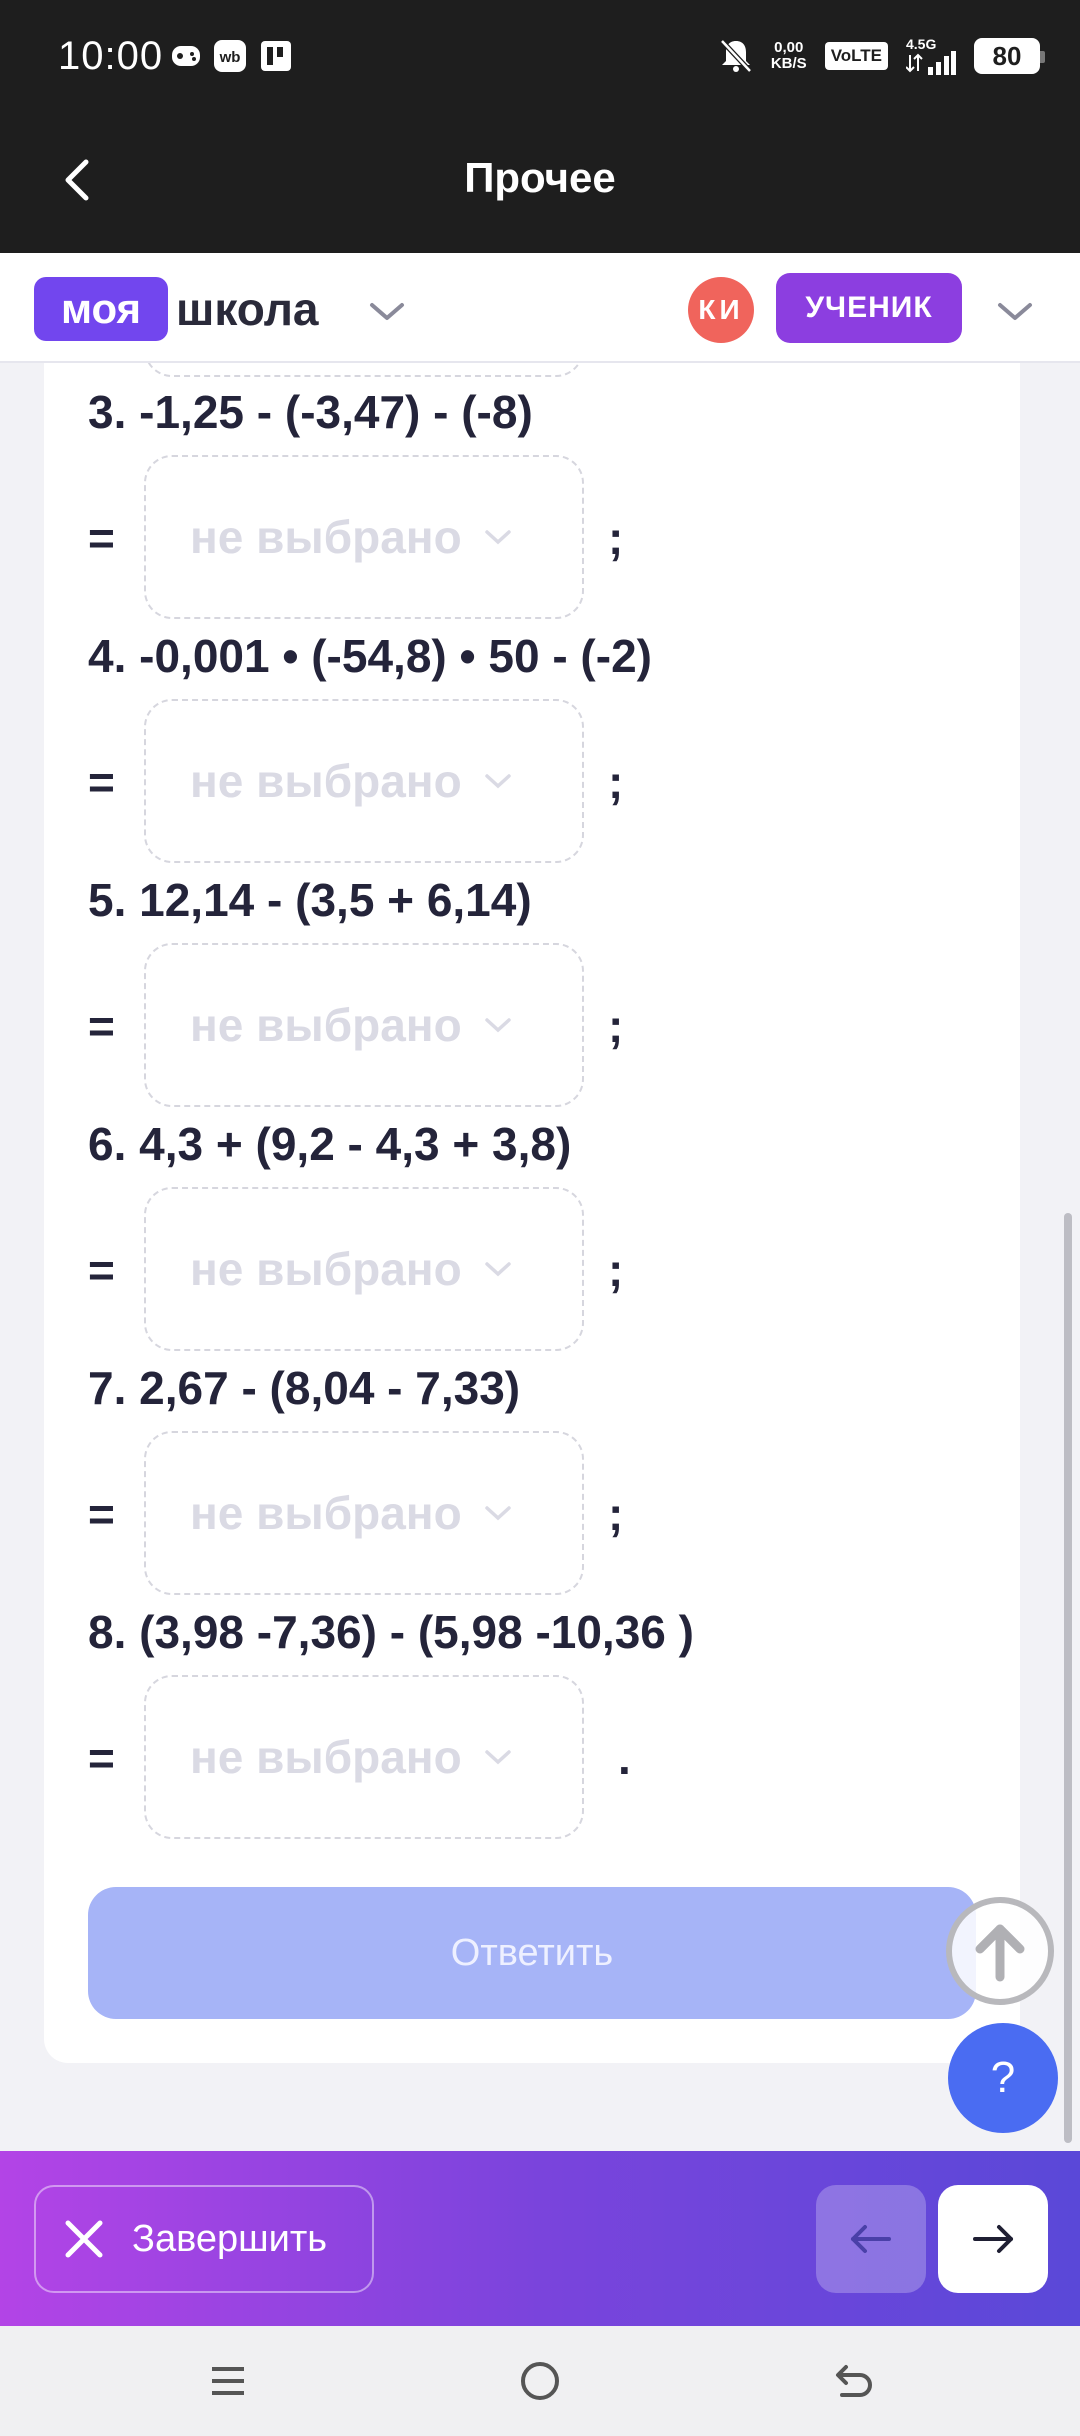  What do you see at coordinates (1009, 56) in the screenshot?
I see `battery-icon: 80` at bounding box center [1009, 56].